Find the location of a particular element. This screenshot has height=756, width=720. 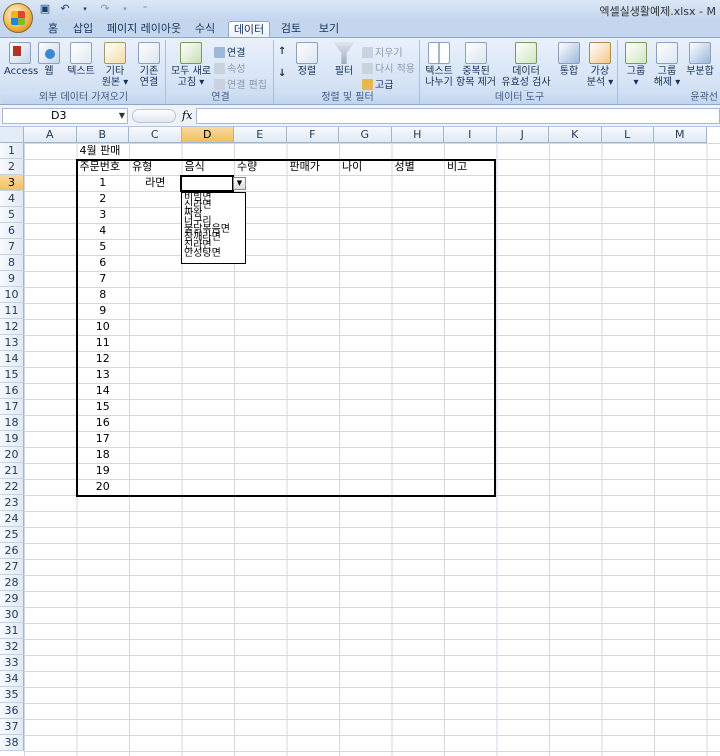

reapply-button: 다시 적용 is located at coordinates (388, 67).